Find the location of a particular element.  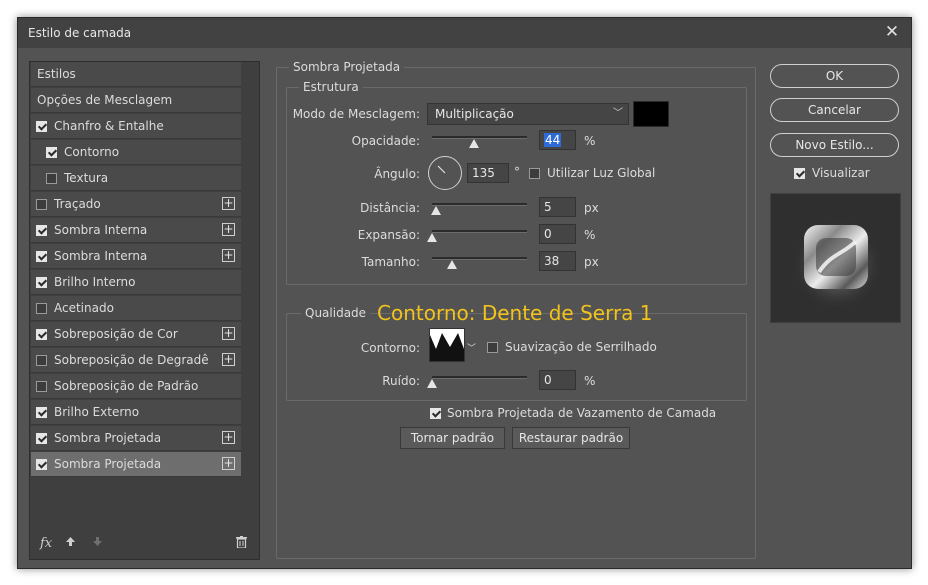

preview-label: Visualizar is located at coordinates (841, 173).